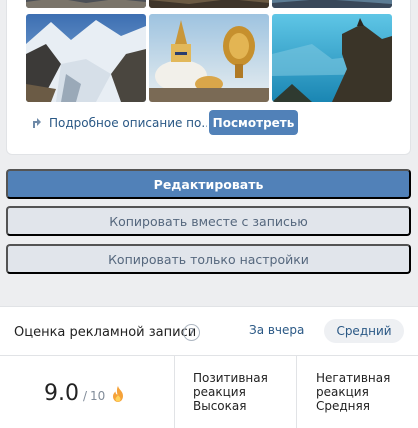 The height and width of the screenshot is (428, 418). What do you see at coordinates (343, 406) in the screenshot?
I see `negative-reaction-value: Средняя` at bounding box center [343, 406].